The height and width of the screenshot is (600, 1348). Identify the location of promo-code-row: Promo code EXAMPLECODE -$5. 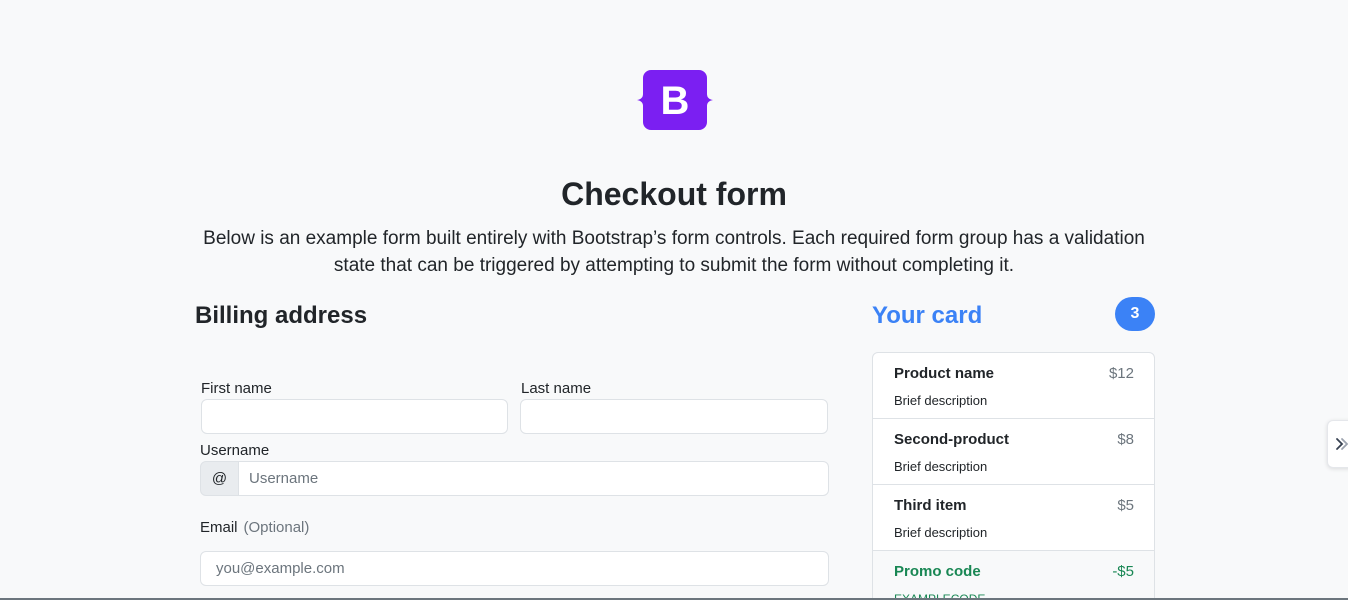
(1013, 575).